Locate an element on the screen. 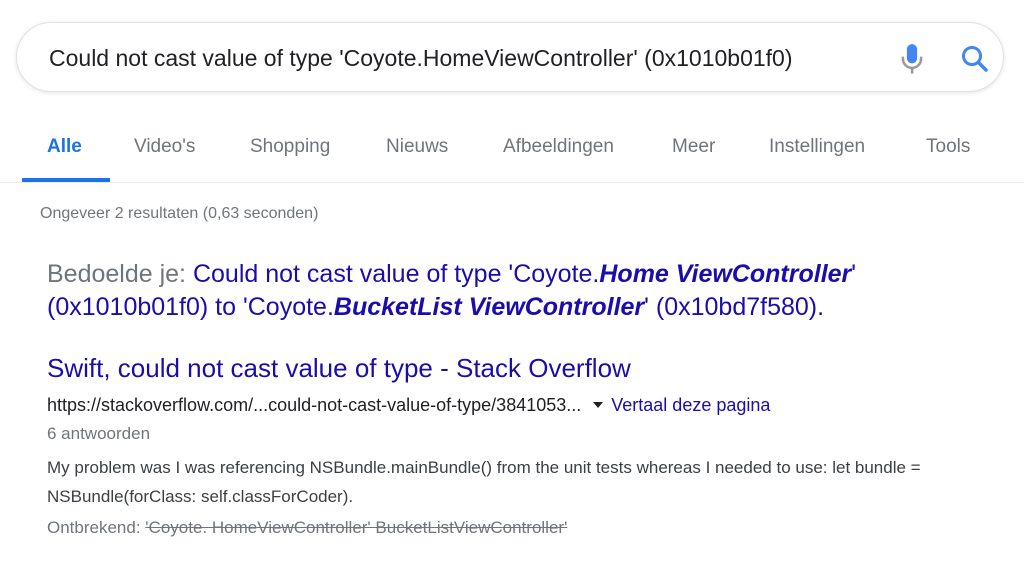 The image size is (1024, 564). microphone-icon is located at coordinates (912, 60).